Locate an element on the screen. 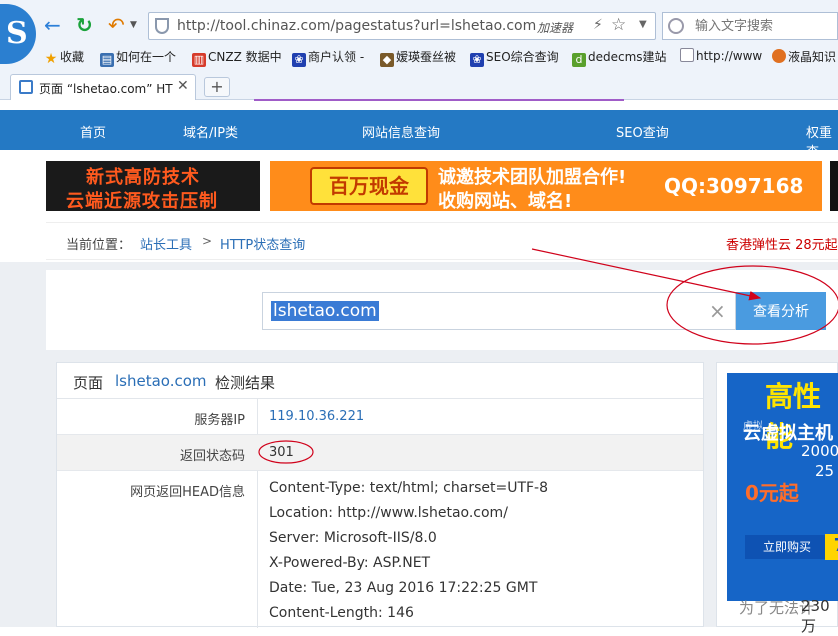  bookmark-item: ▥ CNZZ 数据中 is located at coordinates (237, 57).